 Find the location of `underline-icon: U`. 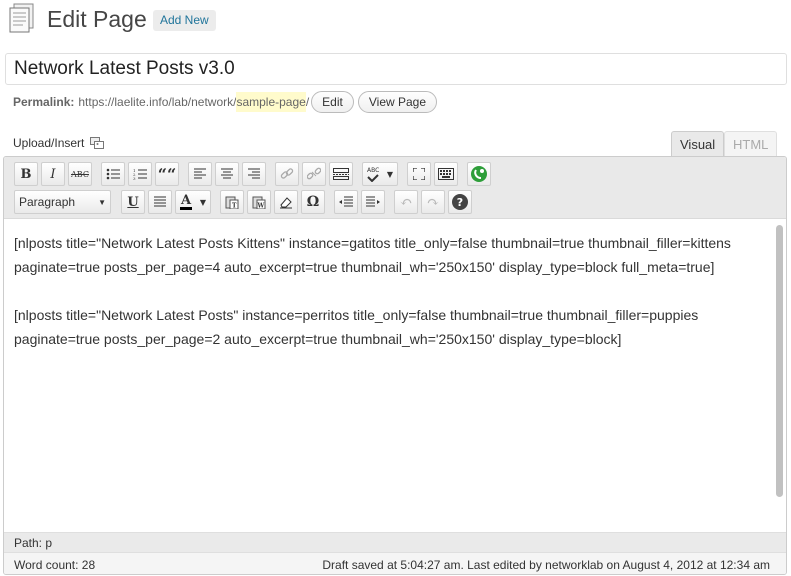

underline-icon: U is located at coordinates (133, 202).